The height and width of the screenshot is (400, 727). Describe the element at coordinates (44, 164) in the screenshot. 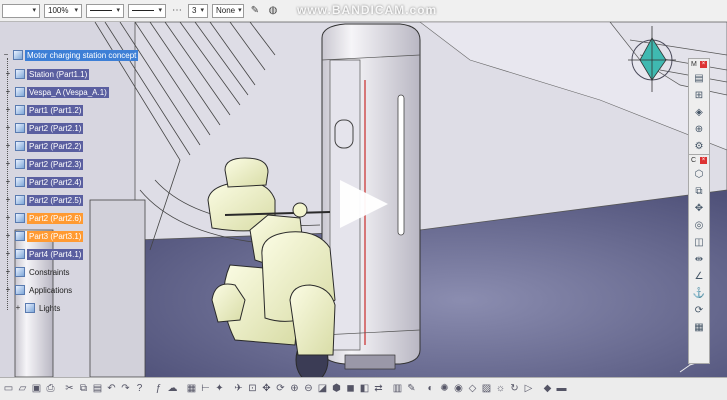

I see `tree-item: + Part2 (Part2.3)` at that location.